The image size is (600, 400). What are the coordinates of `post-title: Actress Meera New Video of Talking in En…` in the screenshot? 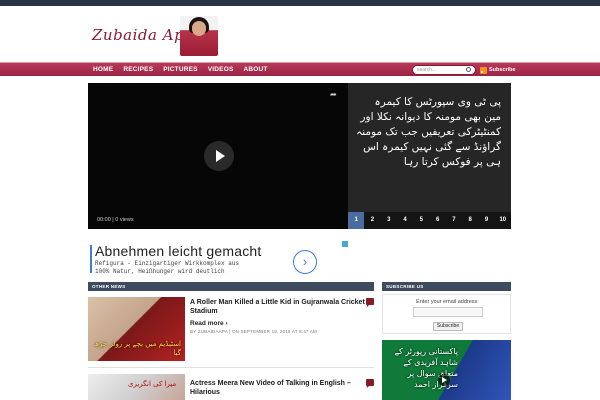 It's located at (278, 388).